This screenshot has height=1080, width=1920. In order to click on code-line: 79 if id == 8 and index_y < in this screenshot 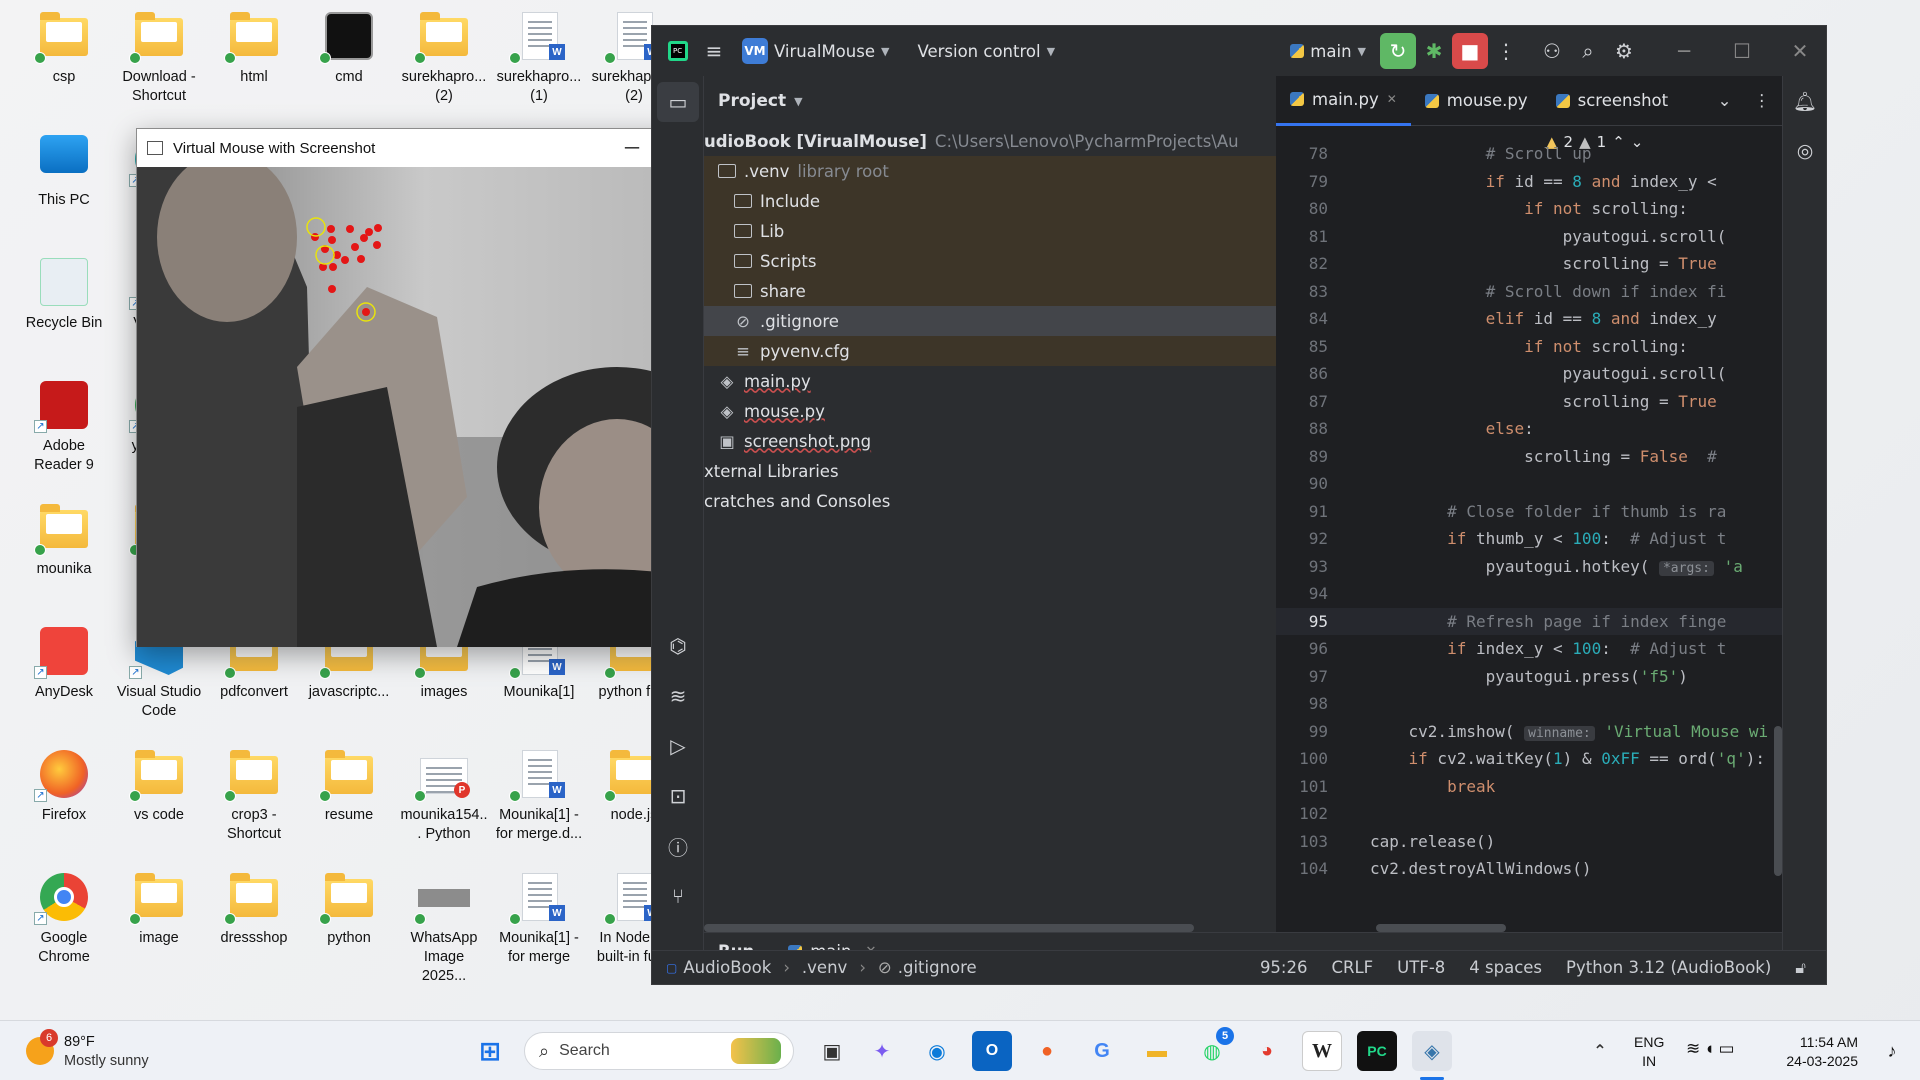, I will do `click(1530, 182)`.